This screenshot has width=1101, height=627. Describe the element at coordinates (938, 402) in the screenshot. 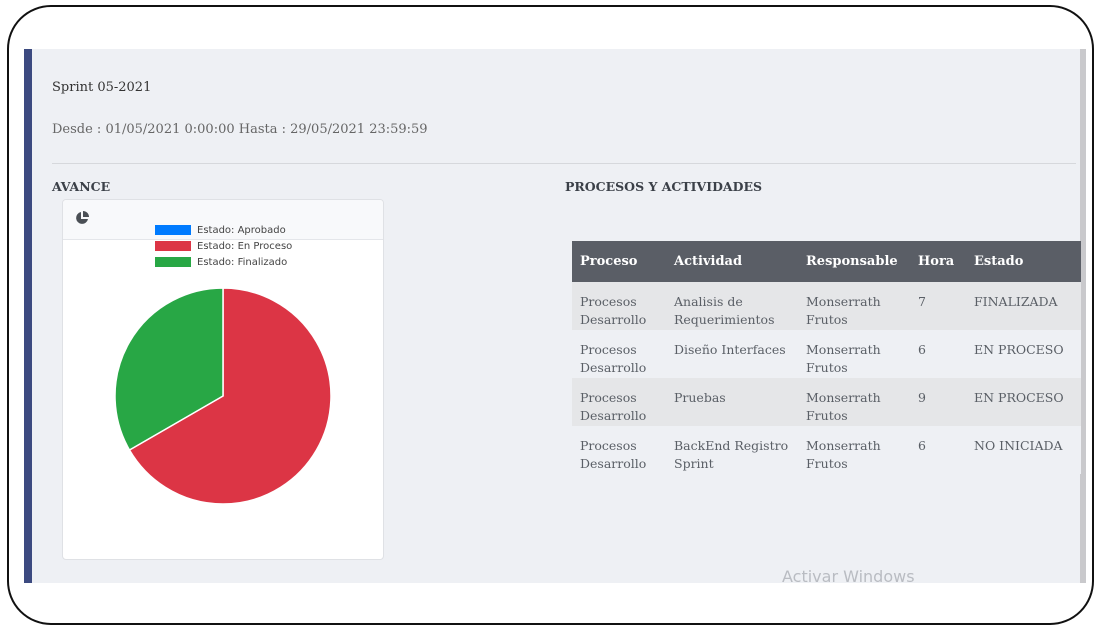

I see `cell-hora: 9` at that location.